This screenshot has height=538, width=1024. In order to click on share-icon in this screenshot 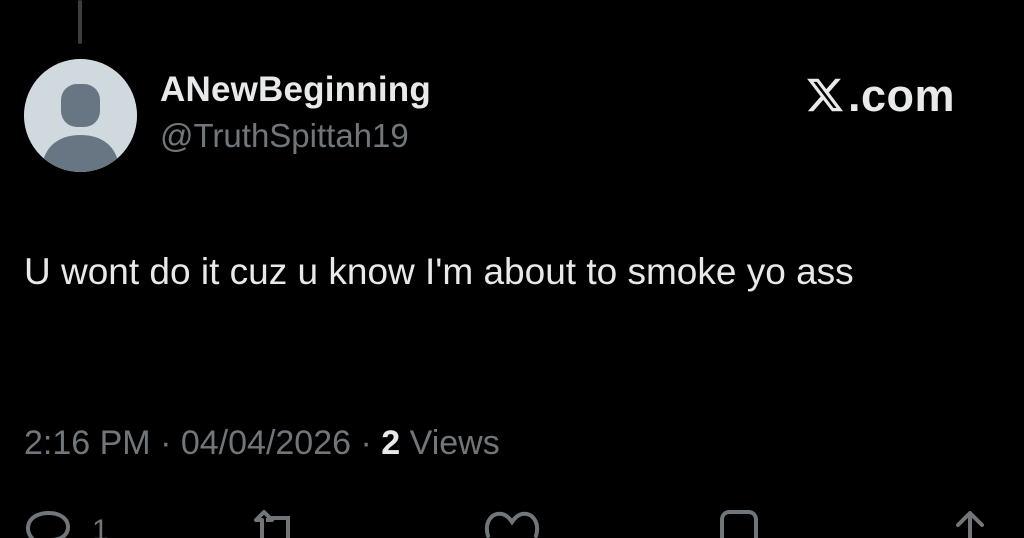, I will do `click(970, 524)`.